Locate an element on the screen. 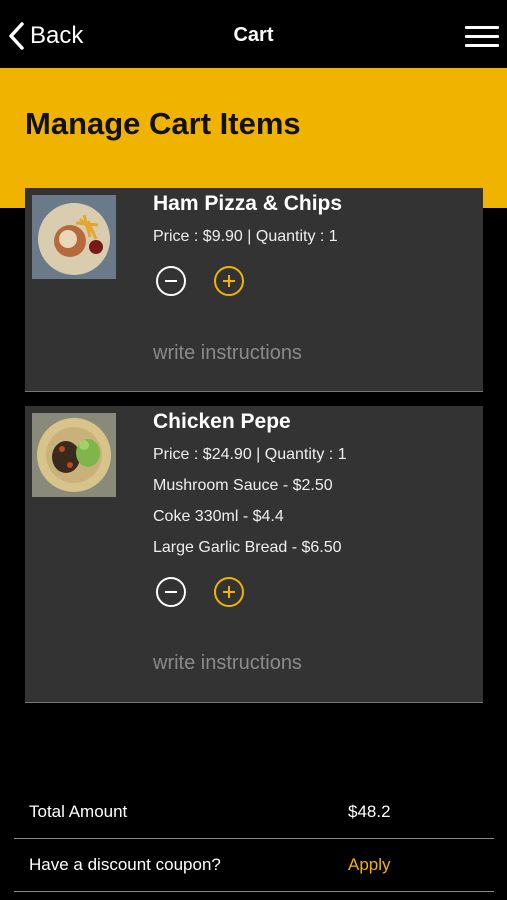 The width and height of the screenshot is (507, 900). page-title: Cart is located at coordinates (253, 35).